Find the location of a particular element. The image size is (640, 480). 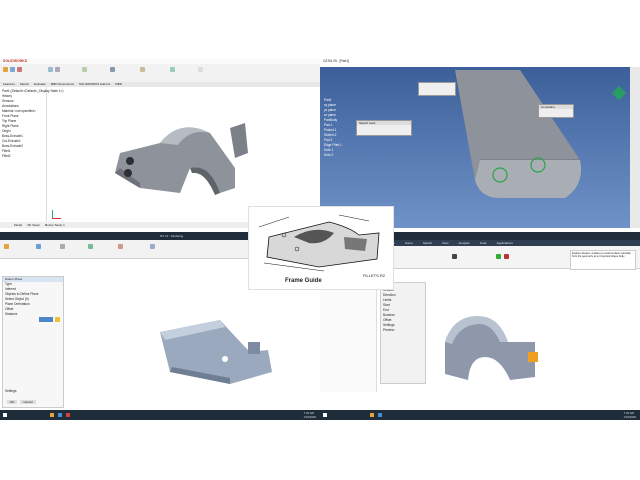

catia-dialog1-title: Sketch tools is located at coordinates (384, 123).